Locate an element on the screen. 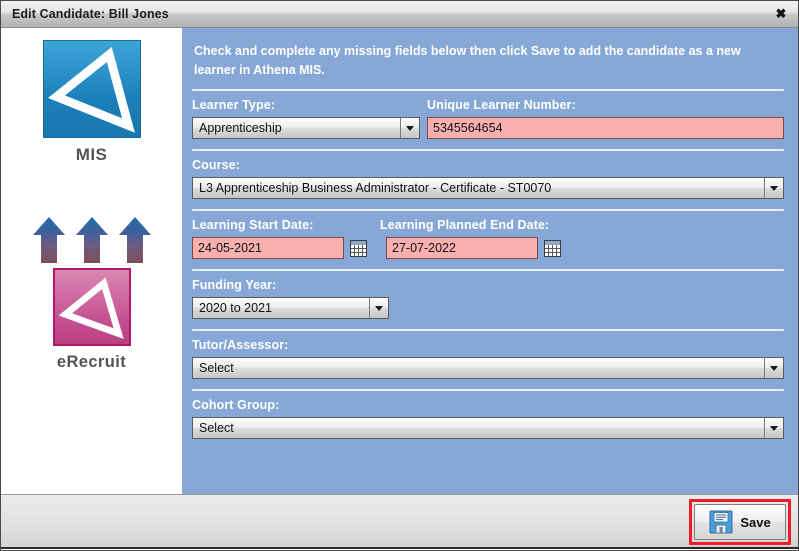 The width and height of the screenshot is (799, 551). erecruit-logo-caption: eRecruit is located at coordinates (91, 362).